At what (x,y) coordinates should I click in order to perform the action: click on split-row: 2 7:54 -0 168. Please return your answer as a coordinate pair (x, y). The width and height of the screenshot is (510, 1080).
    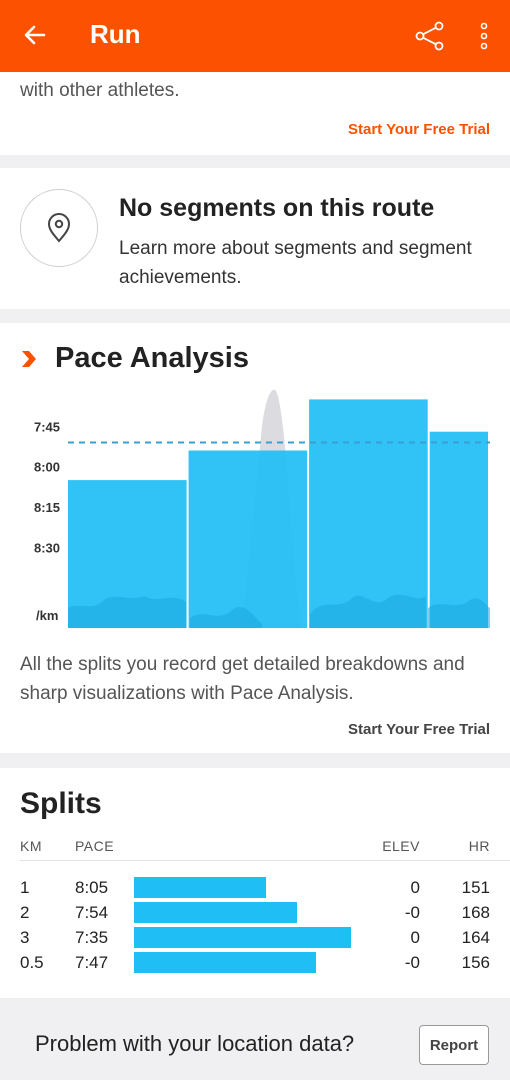
    Looking at the image, I should click on (255, 913).